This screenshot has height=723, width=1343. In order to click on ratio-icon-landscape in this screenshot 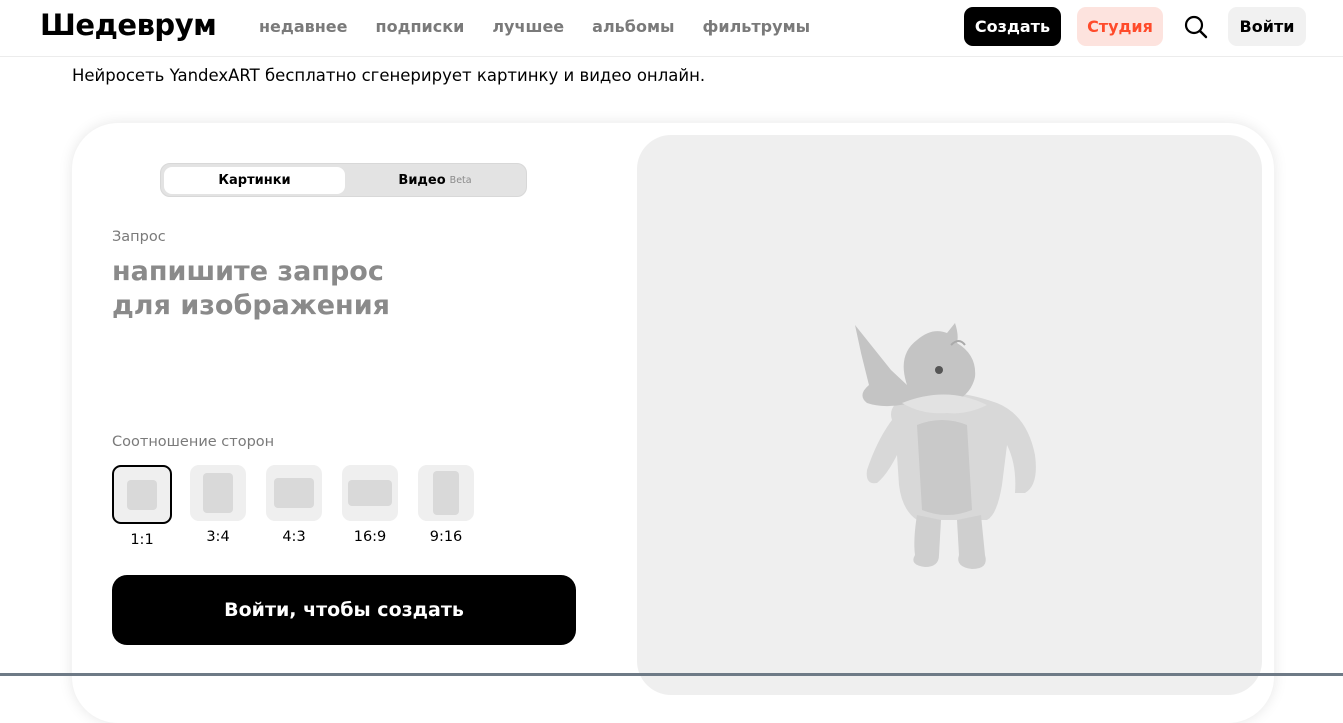, I will do `click(294, 493)`.